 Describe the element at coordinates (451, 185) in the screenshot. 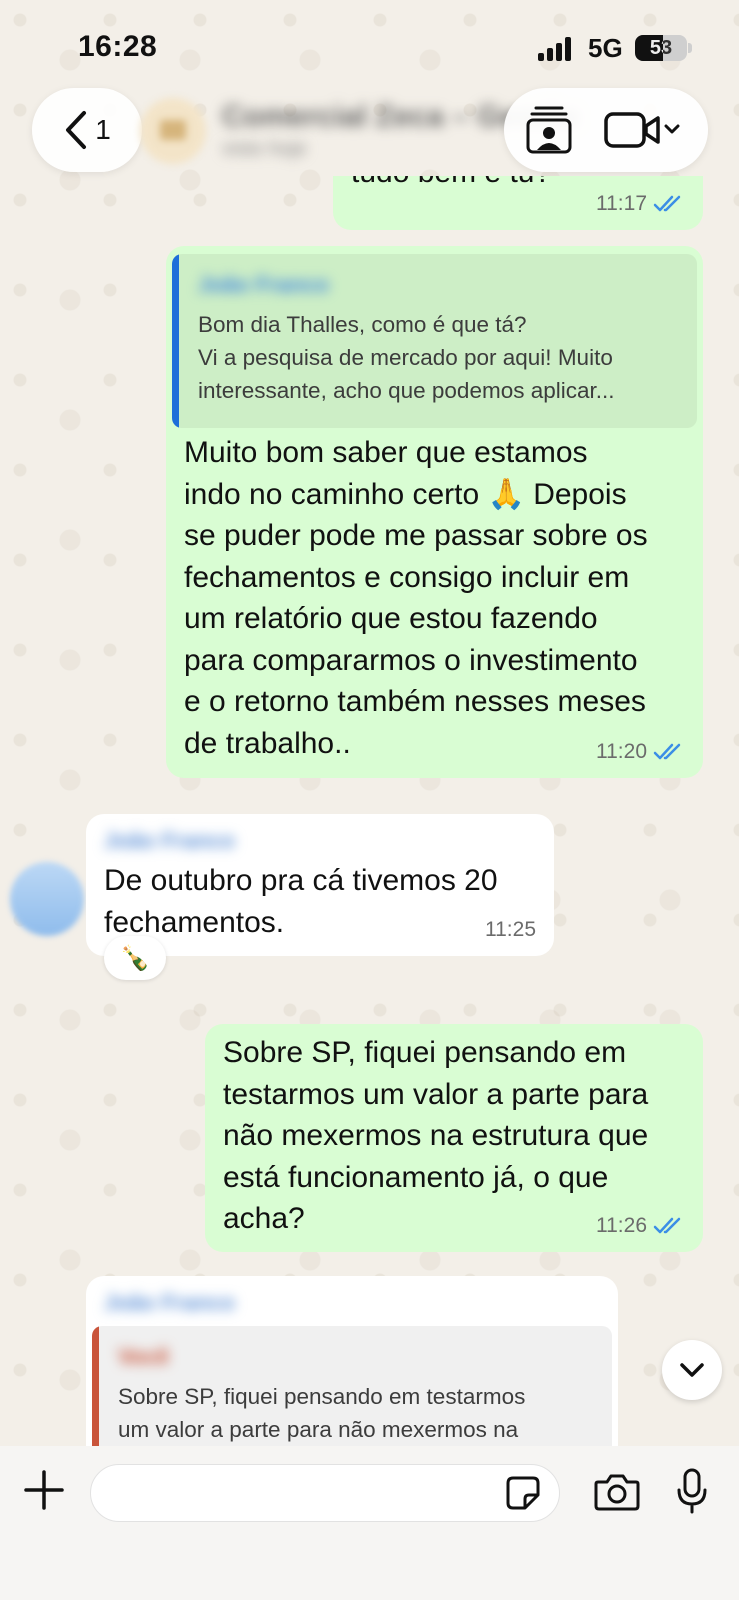

I see `message-text: tudo bem e tu?` at that location.